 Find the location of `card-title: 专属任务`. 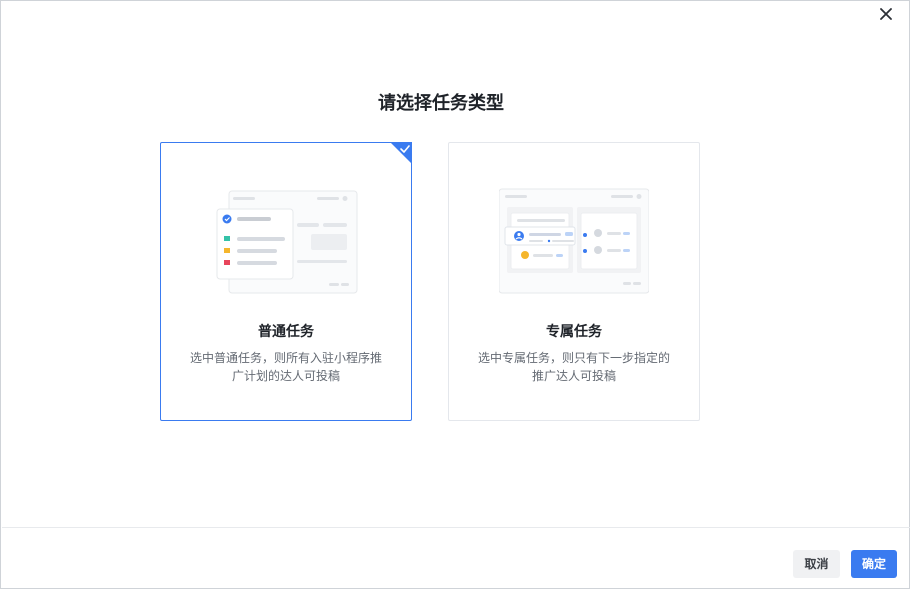

card-title: 专属任务 is located at coordinates (574, 332).